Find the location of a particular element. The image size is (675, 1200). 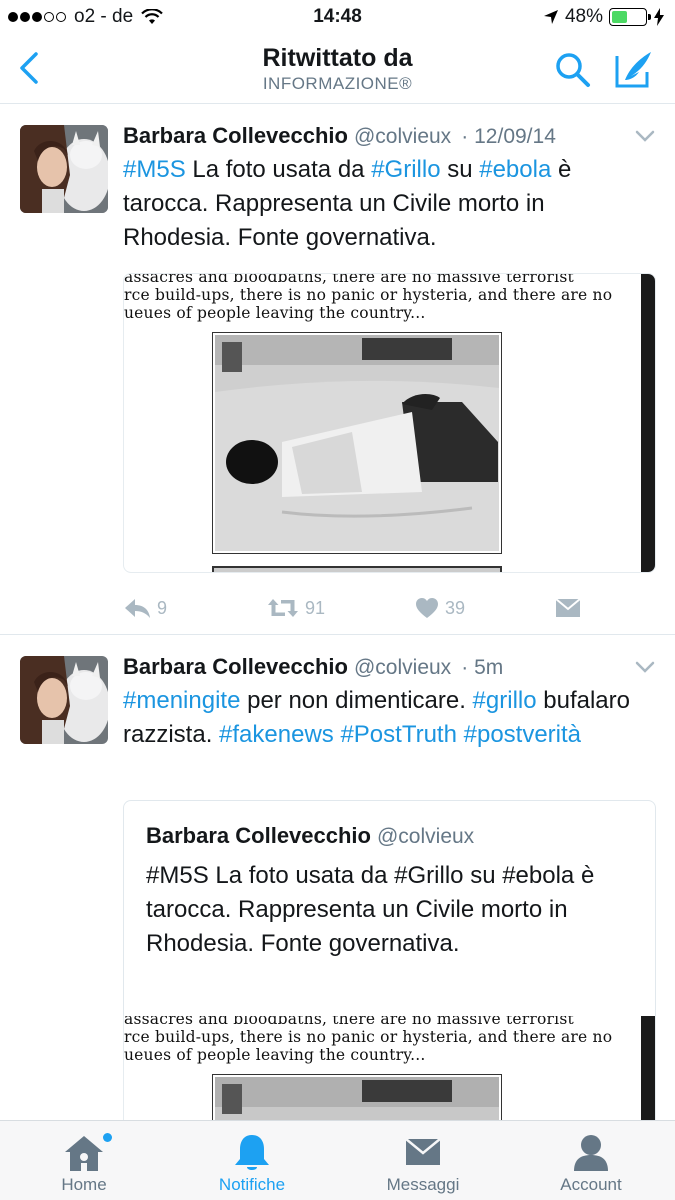

direct-message-button is located at coordinates (571, 608).